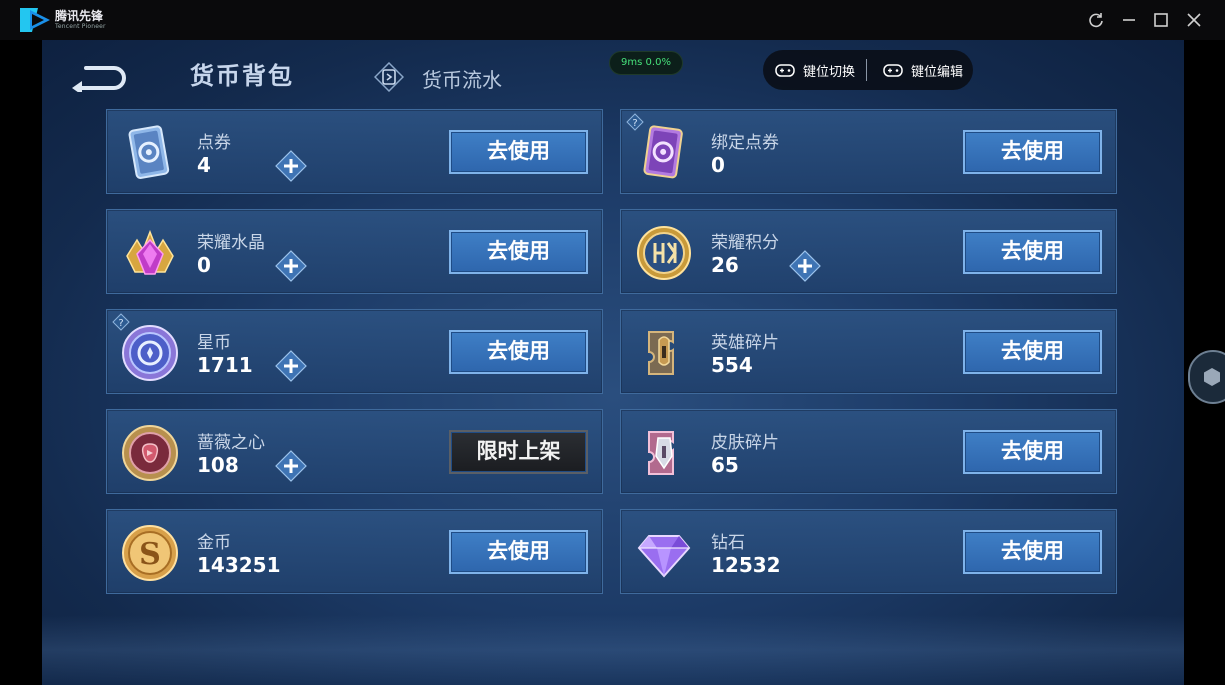 The image size is (1225, 685). Describe the element at coordinates (1129, 20) in the screenshot. I see `minimize-icon` at that location.